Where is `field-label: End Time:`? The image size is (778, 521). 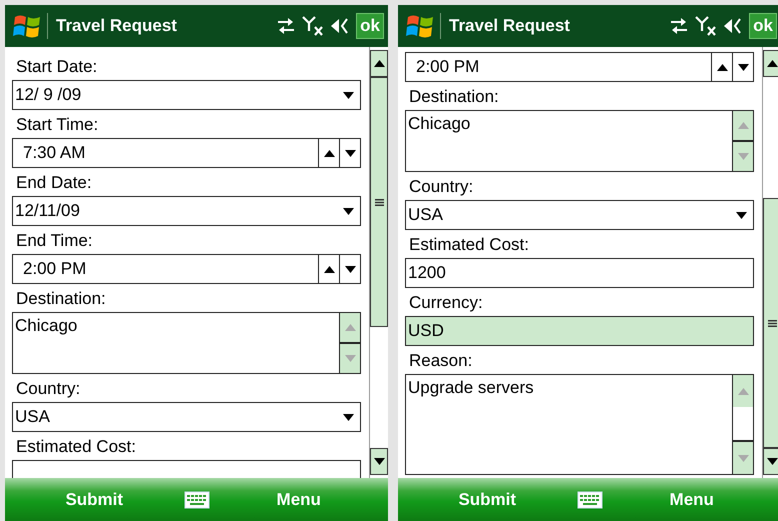 field-label: End Time: is located at coordinates (54, 241).